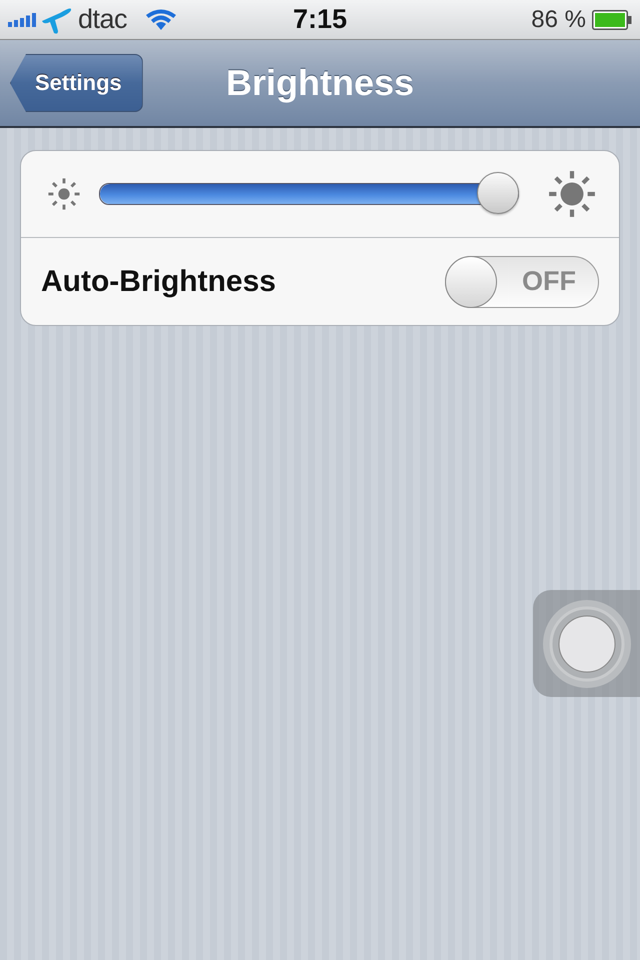  I want to click on home-circle-icon, so click(586, 644).